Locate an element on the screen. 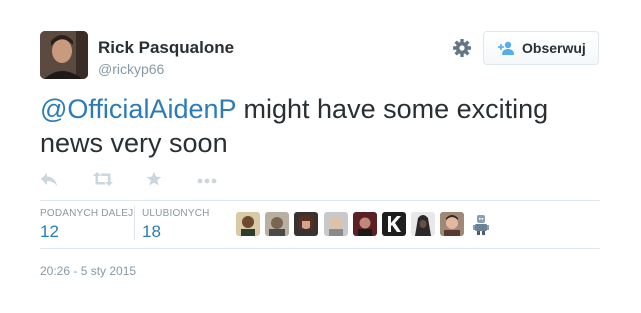 The width and height of the screenshot is (641, 313). favorites-count: 18 is located at coordinates (151, 232).